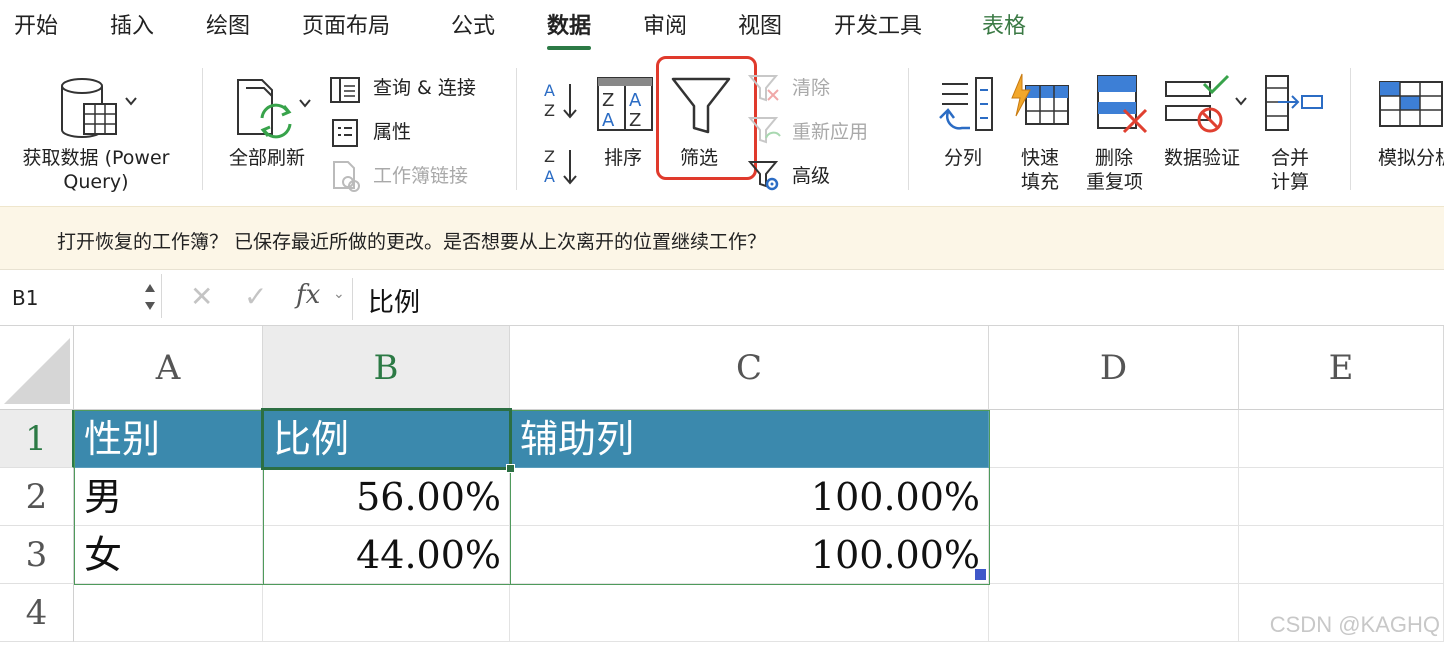  What do you see at coordinates (394, 303) in the screenshot?
I see `formula-value: 比例` at bounding box center [394, 303].